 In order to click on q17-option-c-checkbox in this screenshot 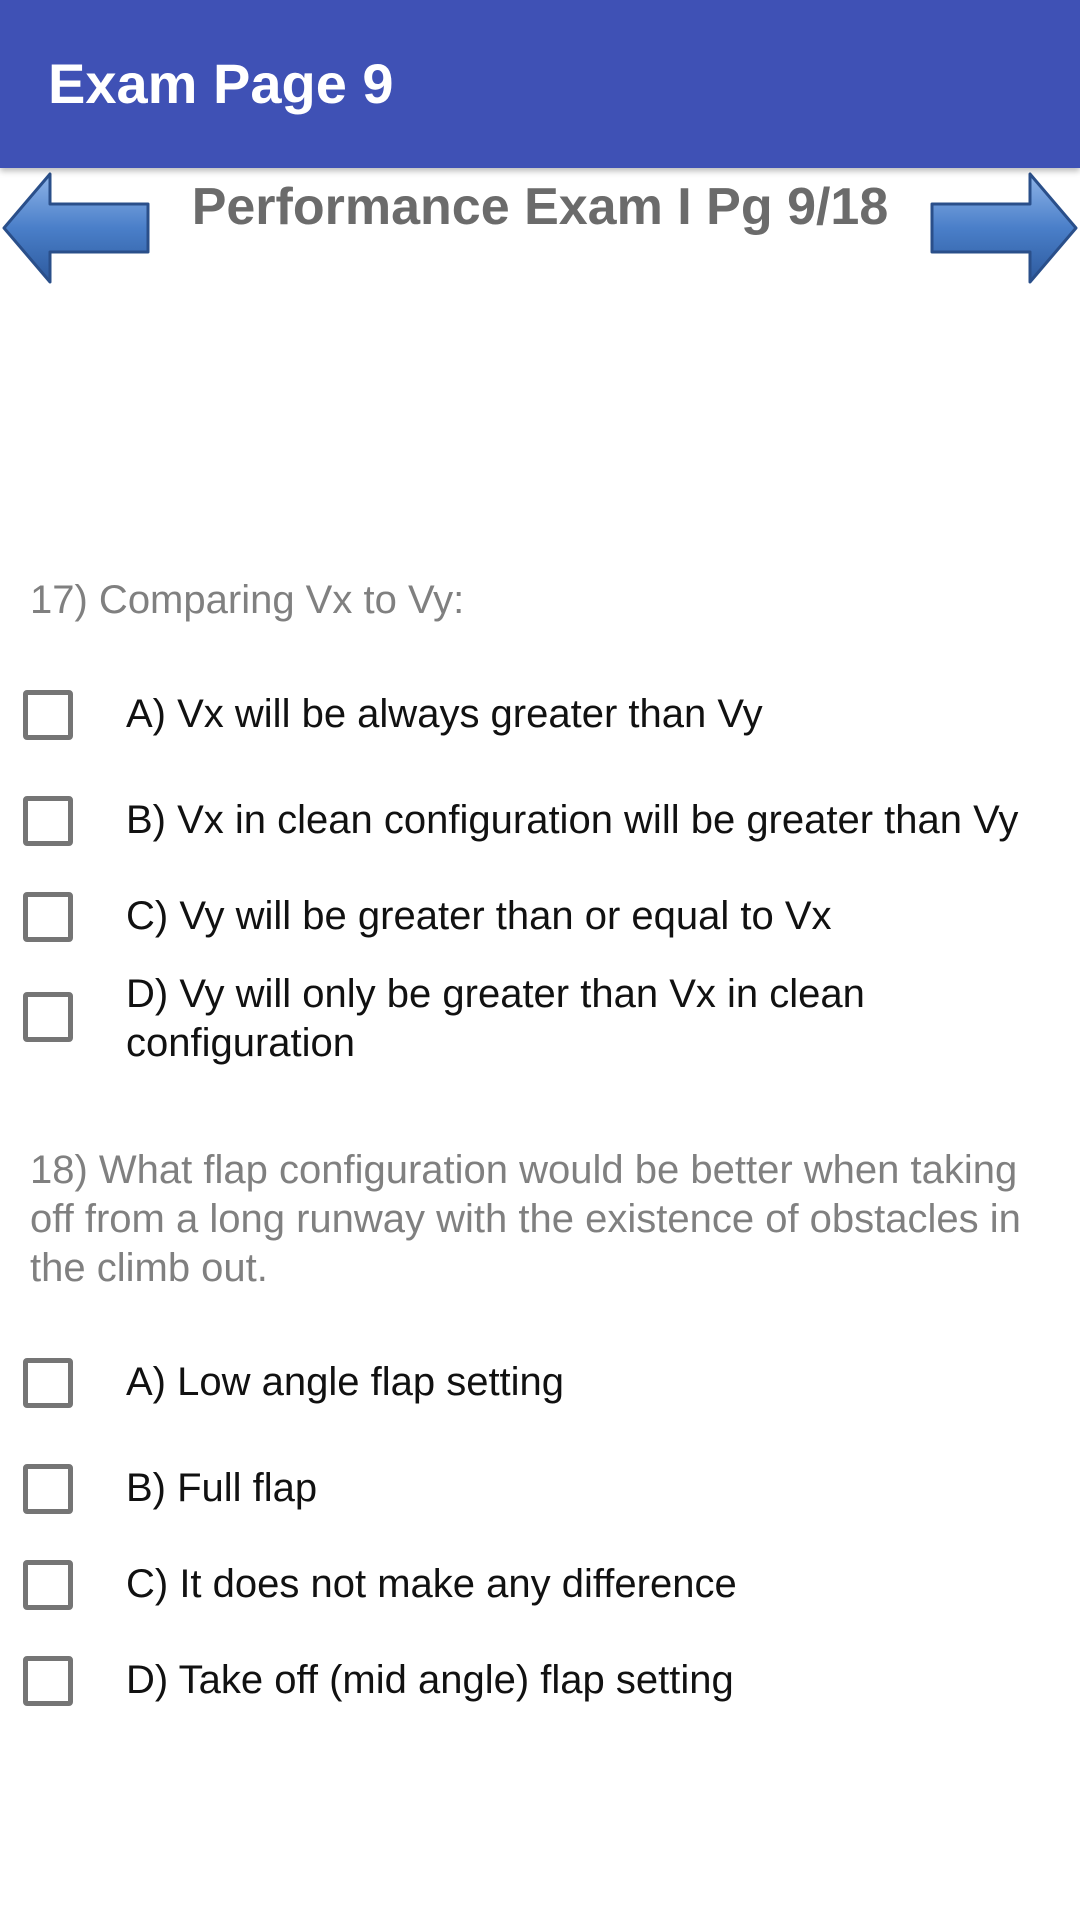, I will do `click(48, 917)`.